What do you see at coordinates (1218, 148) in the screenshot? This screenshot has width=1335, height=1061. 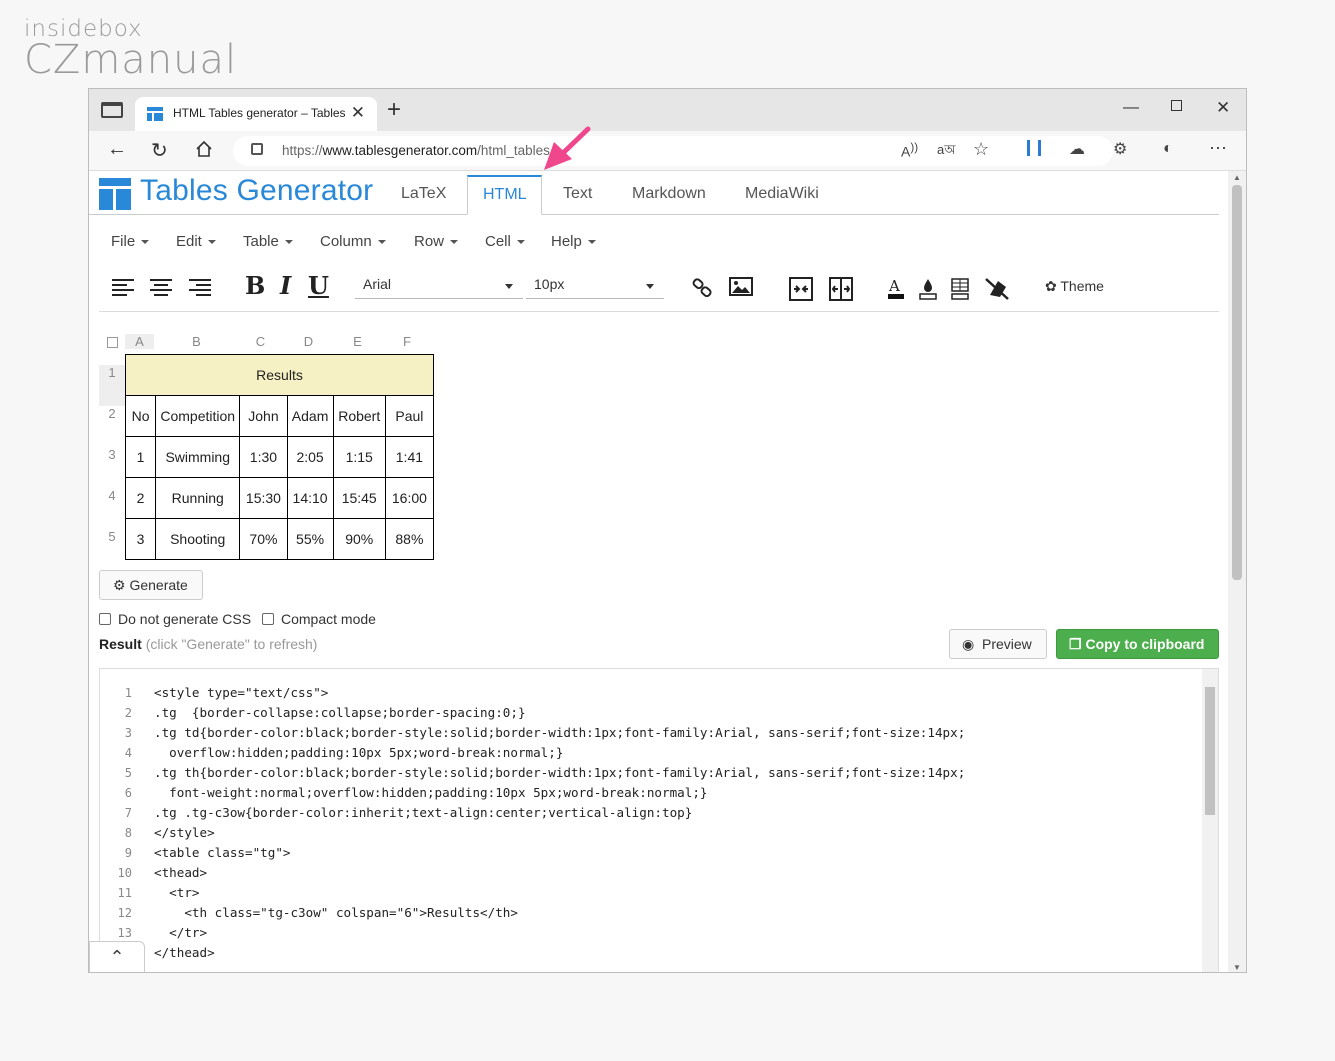 I see `more-menu-icon: ⋯` at bounding box center [1218, 148].